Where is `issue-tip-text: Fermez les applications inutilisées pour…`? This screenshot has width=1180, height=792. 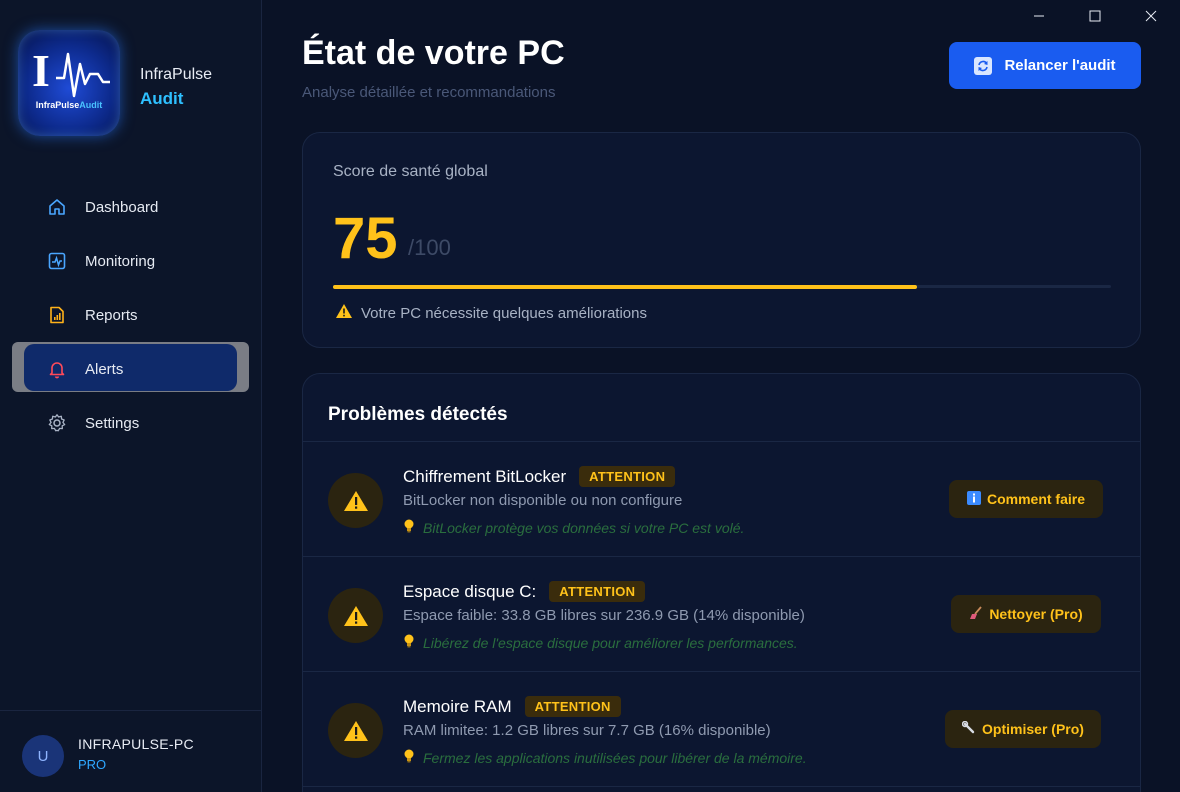
issue-tip-text: Fermez les applications inutilisées pour… is located at coordinates (615, 757).